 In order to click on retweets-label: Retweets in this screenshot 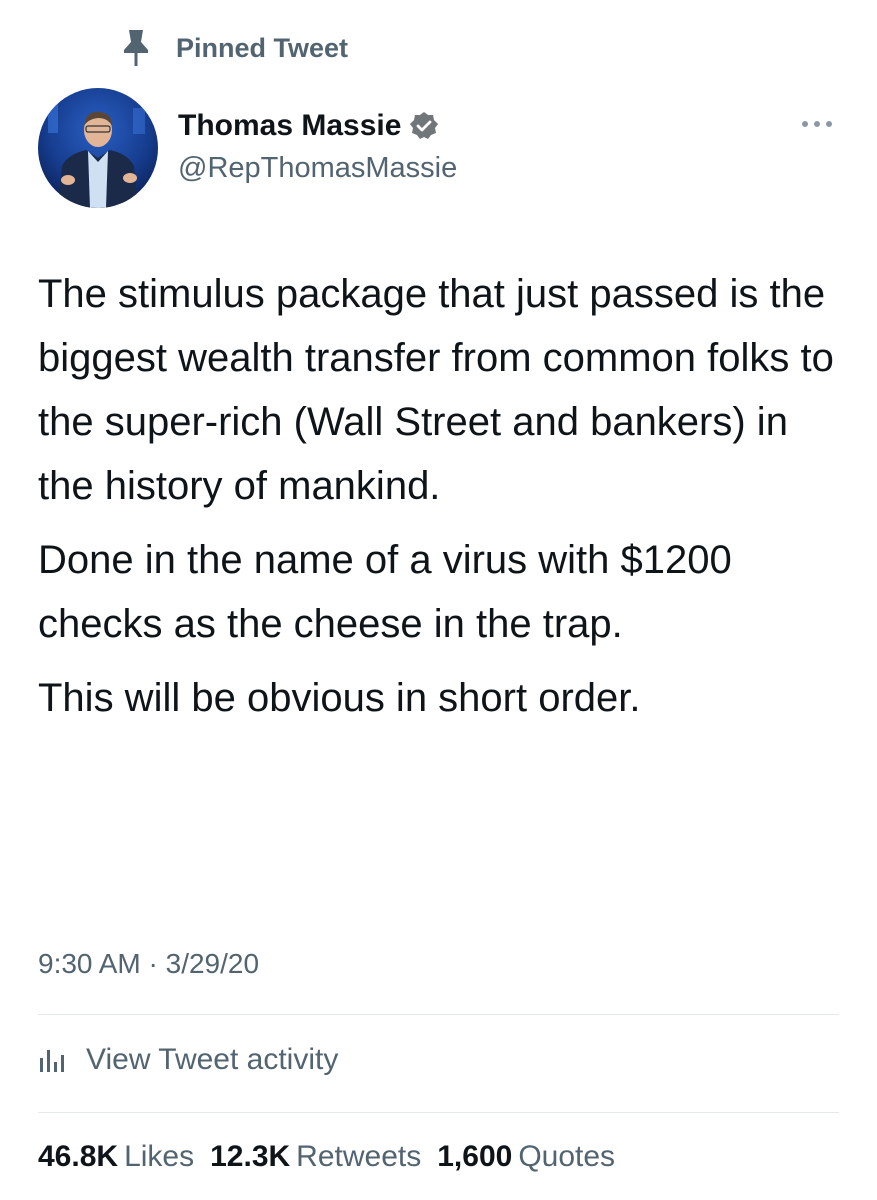, I will do `click(359, 1156)`.